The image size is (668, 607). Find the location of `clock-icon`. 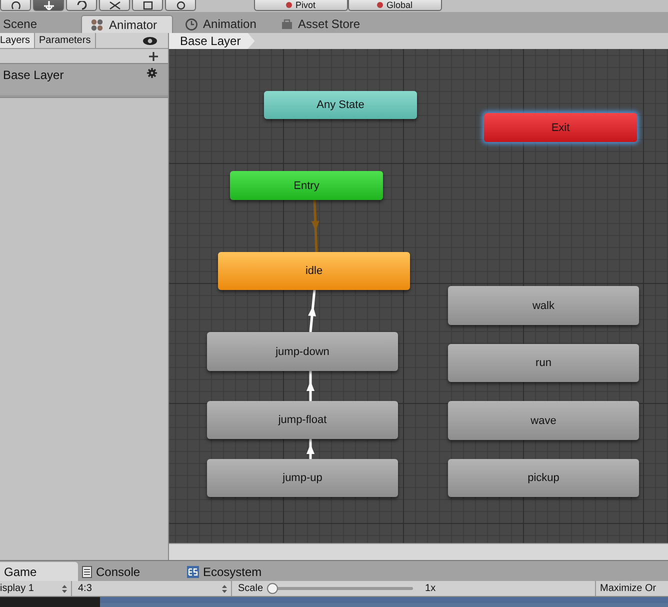

clock-icon is located at coordinates (191, 24).